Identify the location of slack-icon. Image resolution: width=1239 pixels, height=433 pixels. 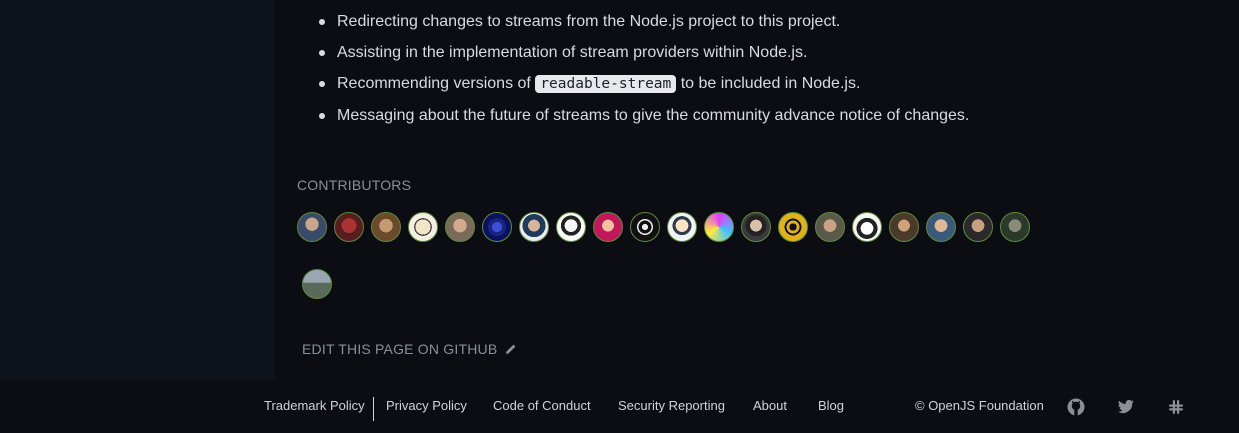
(1176, 407).